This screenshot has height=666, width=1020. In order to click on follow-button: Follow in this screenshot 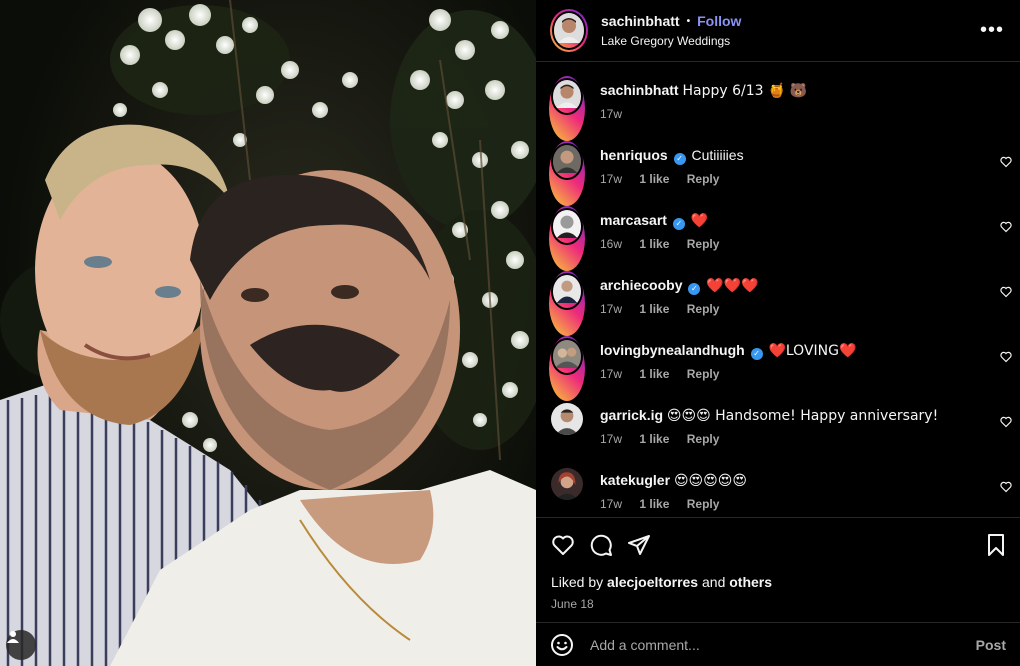, I will do `click(719, 21)`.